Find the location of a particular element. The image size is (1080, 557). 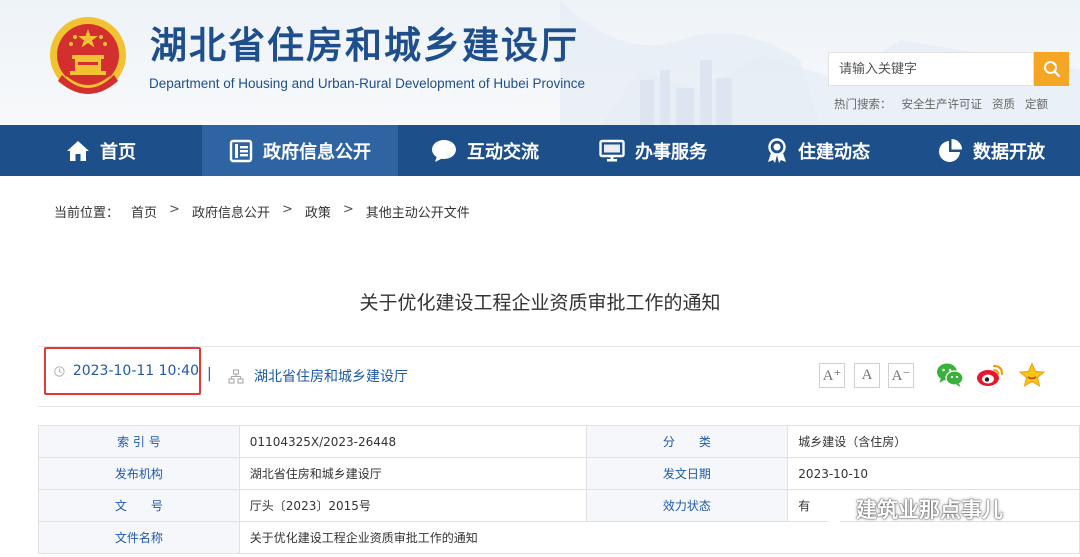

publisher-label: 发布机构 is located at coordinates (139, 473).